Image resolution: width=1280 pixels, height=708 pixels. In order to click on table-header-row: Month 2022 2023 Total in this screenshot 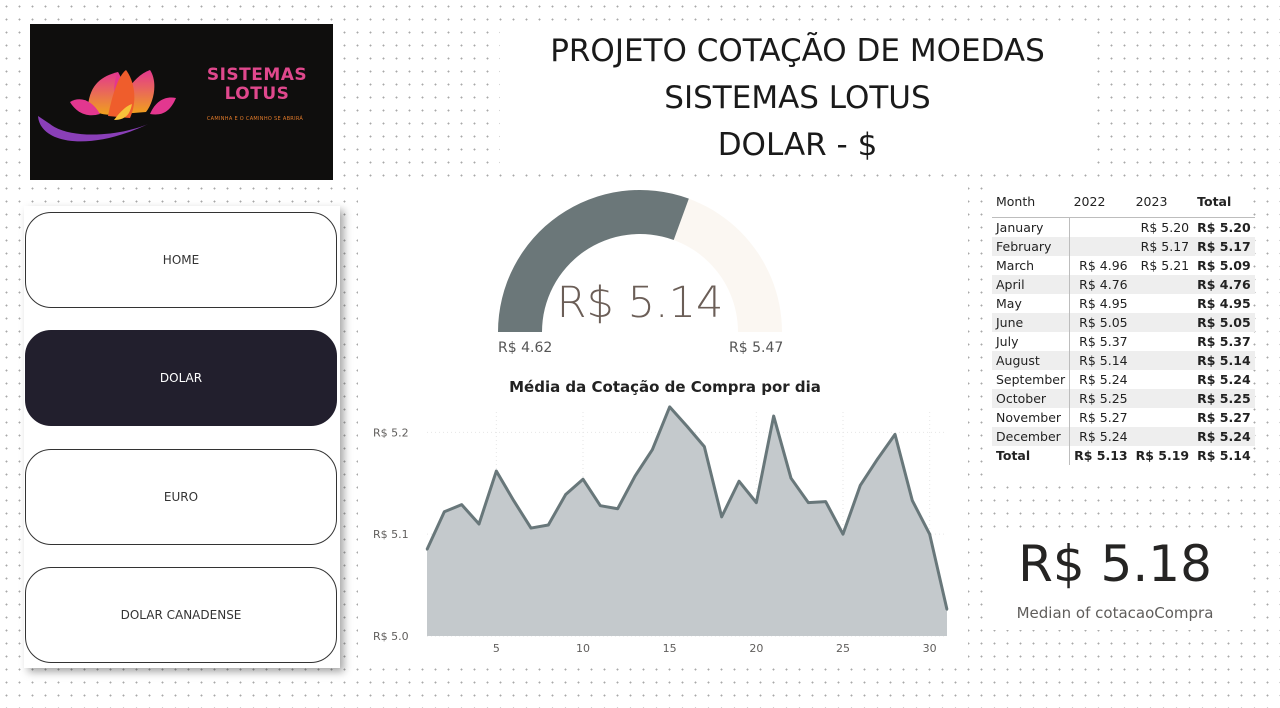, I will do `click(1123, 204)`.